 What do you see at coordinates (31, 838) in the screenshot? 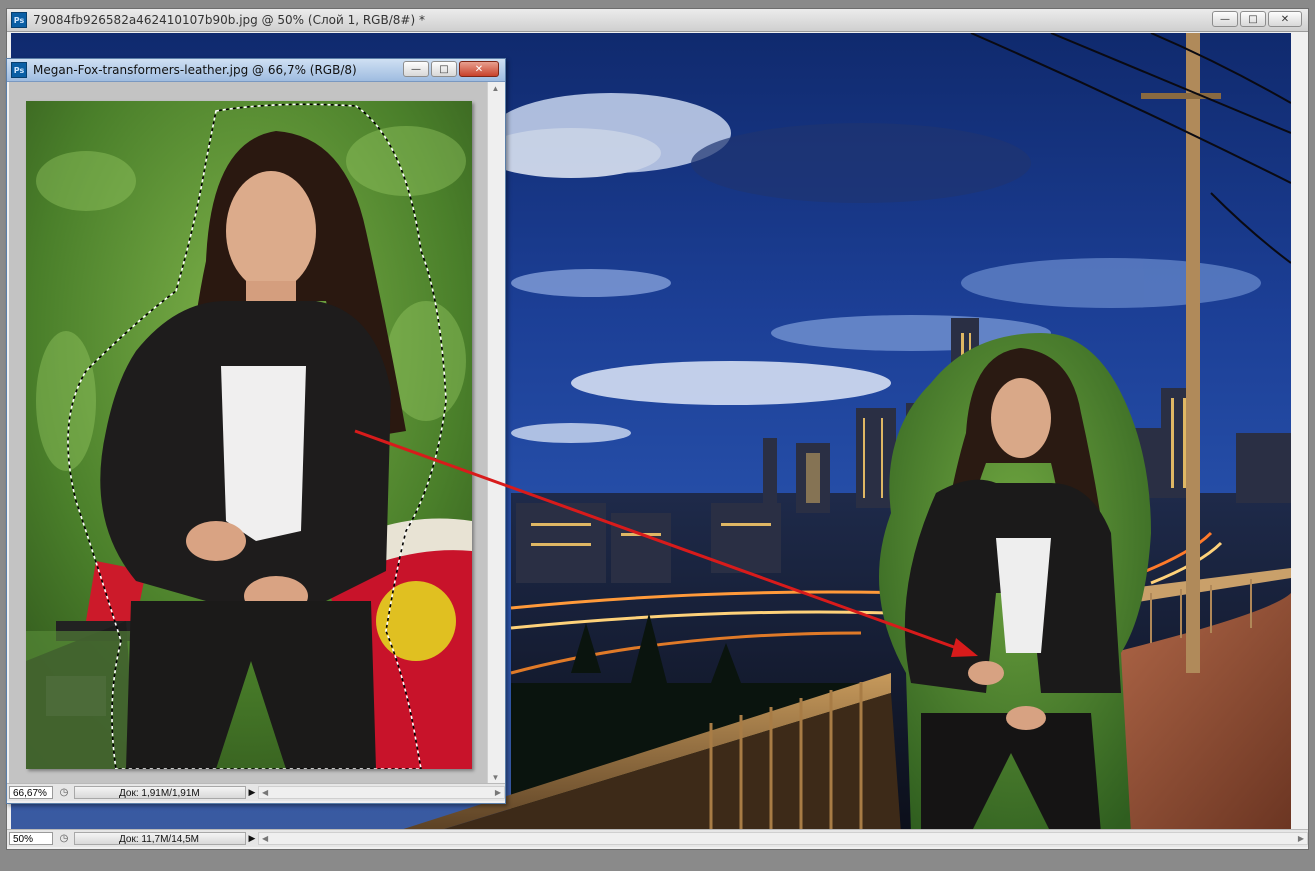
I see `main-zoom-field: 50%` at bounding box center [31, 838].